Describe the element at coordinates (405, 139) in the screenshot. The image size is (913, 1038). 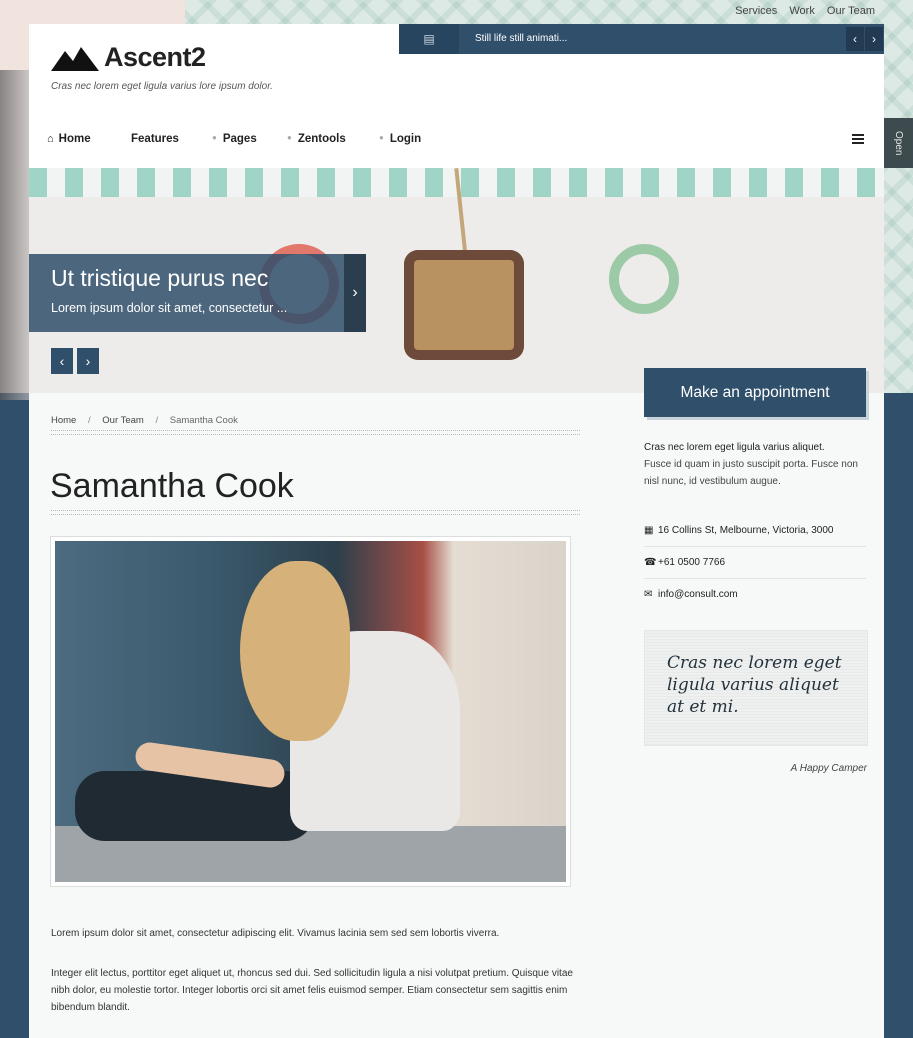
I see `nav-item-label: Login` at that location.